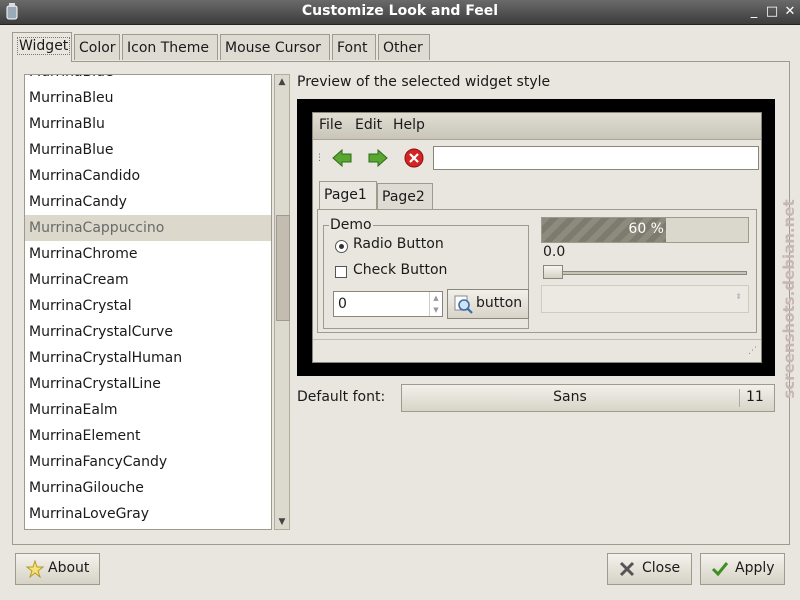  I want to click on theme-list-scrollbar: ▲ ▼, so click(282, 302).